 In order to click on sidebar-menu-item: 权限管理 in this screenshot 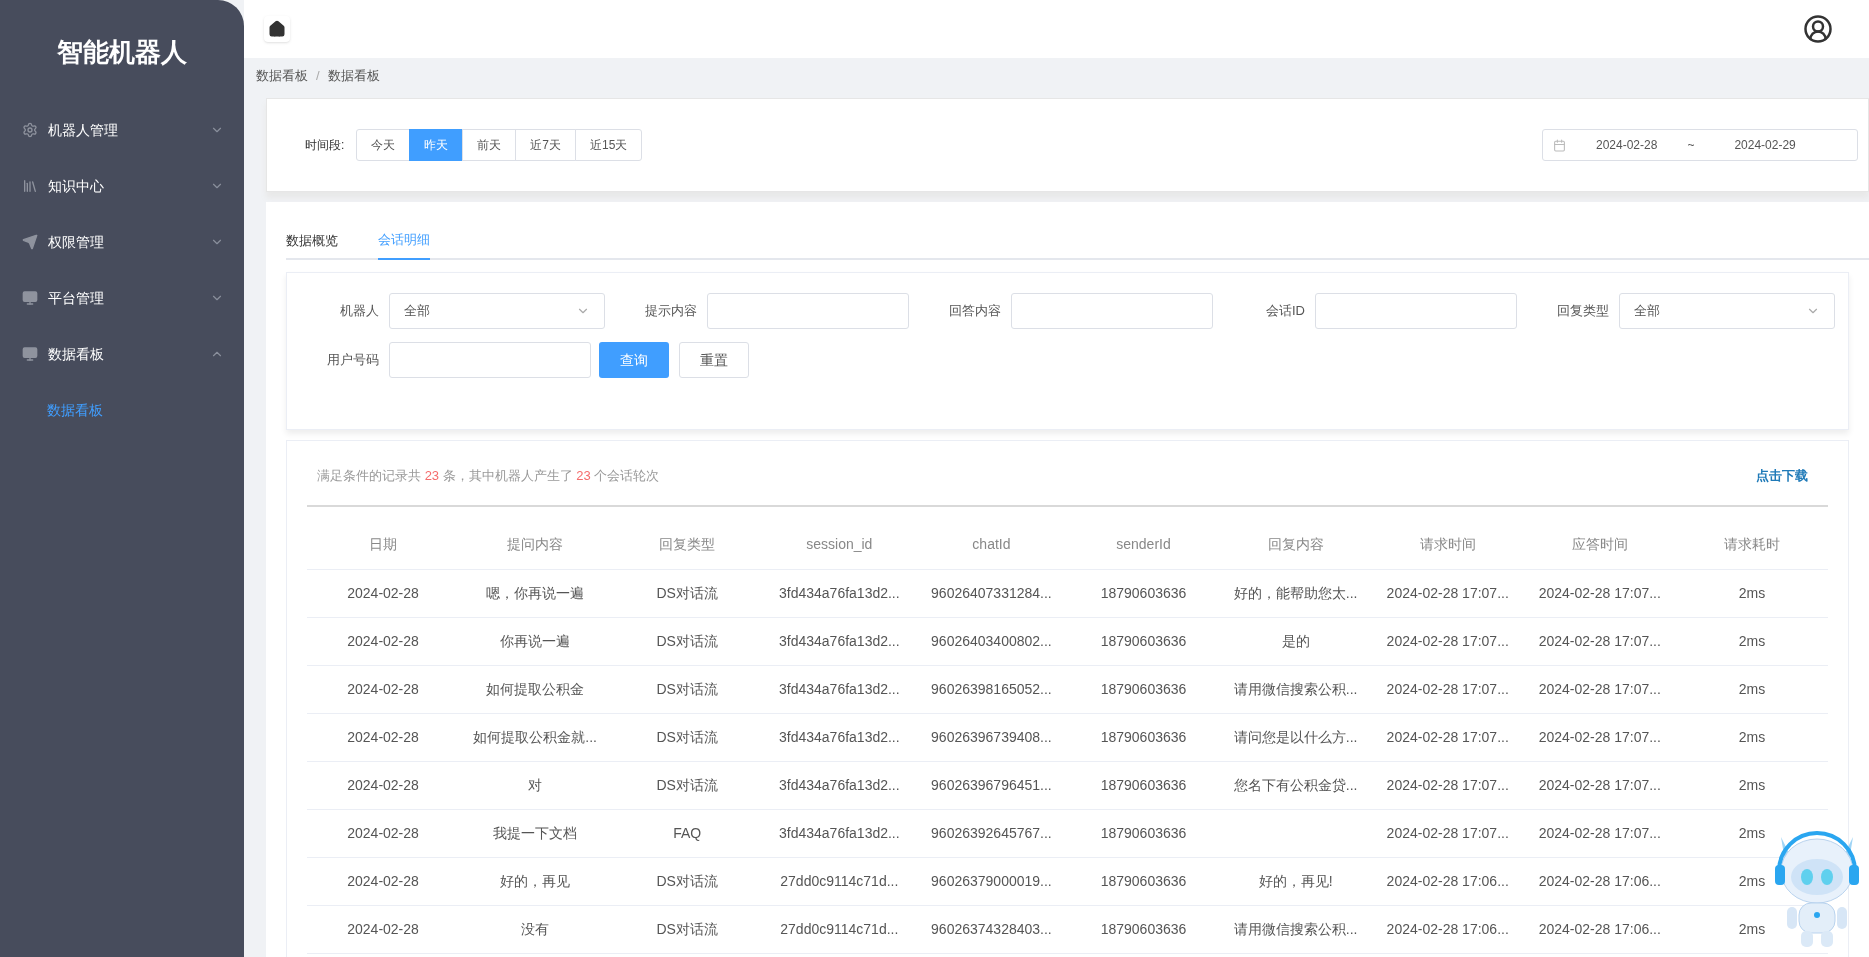, I will do `click(122, 242)`.